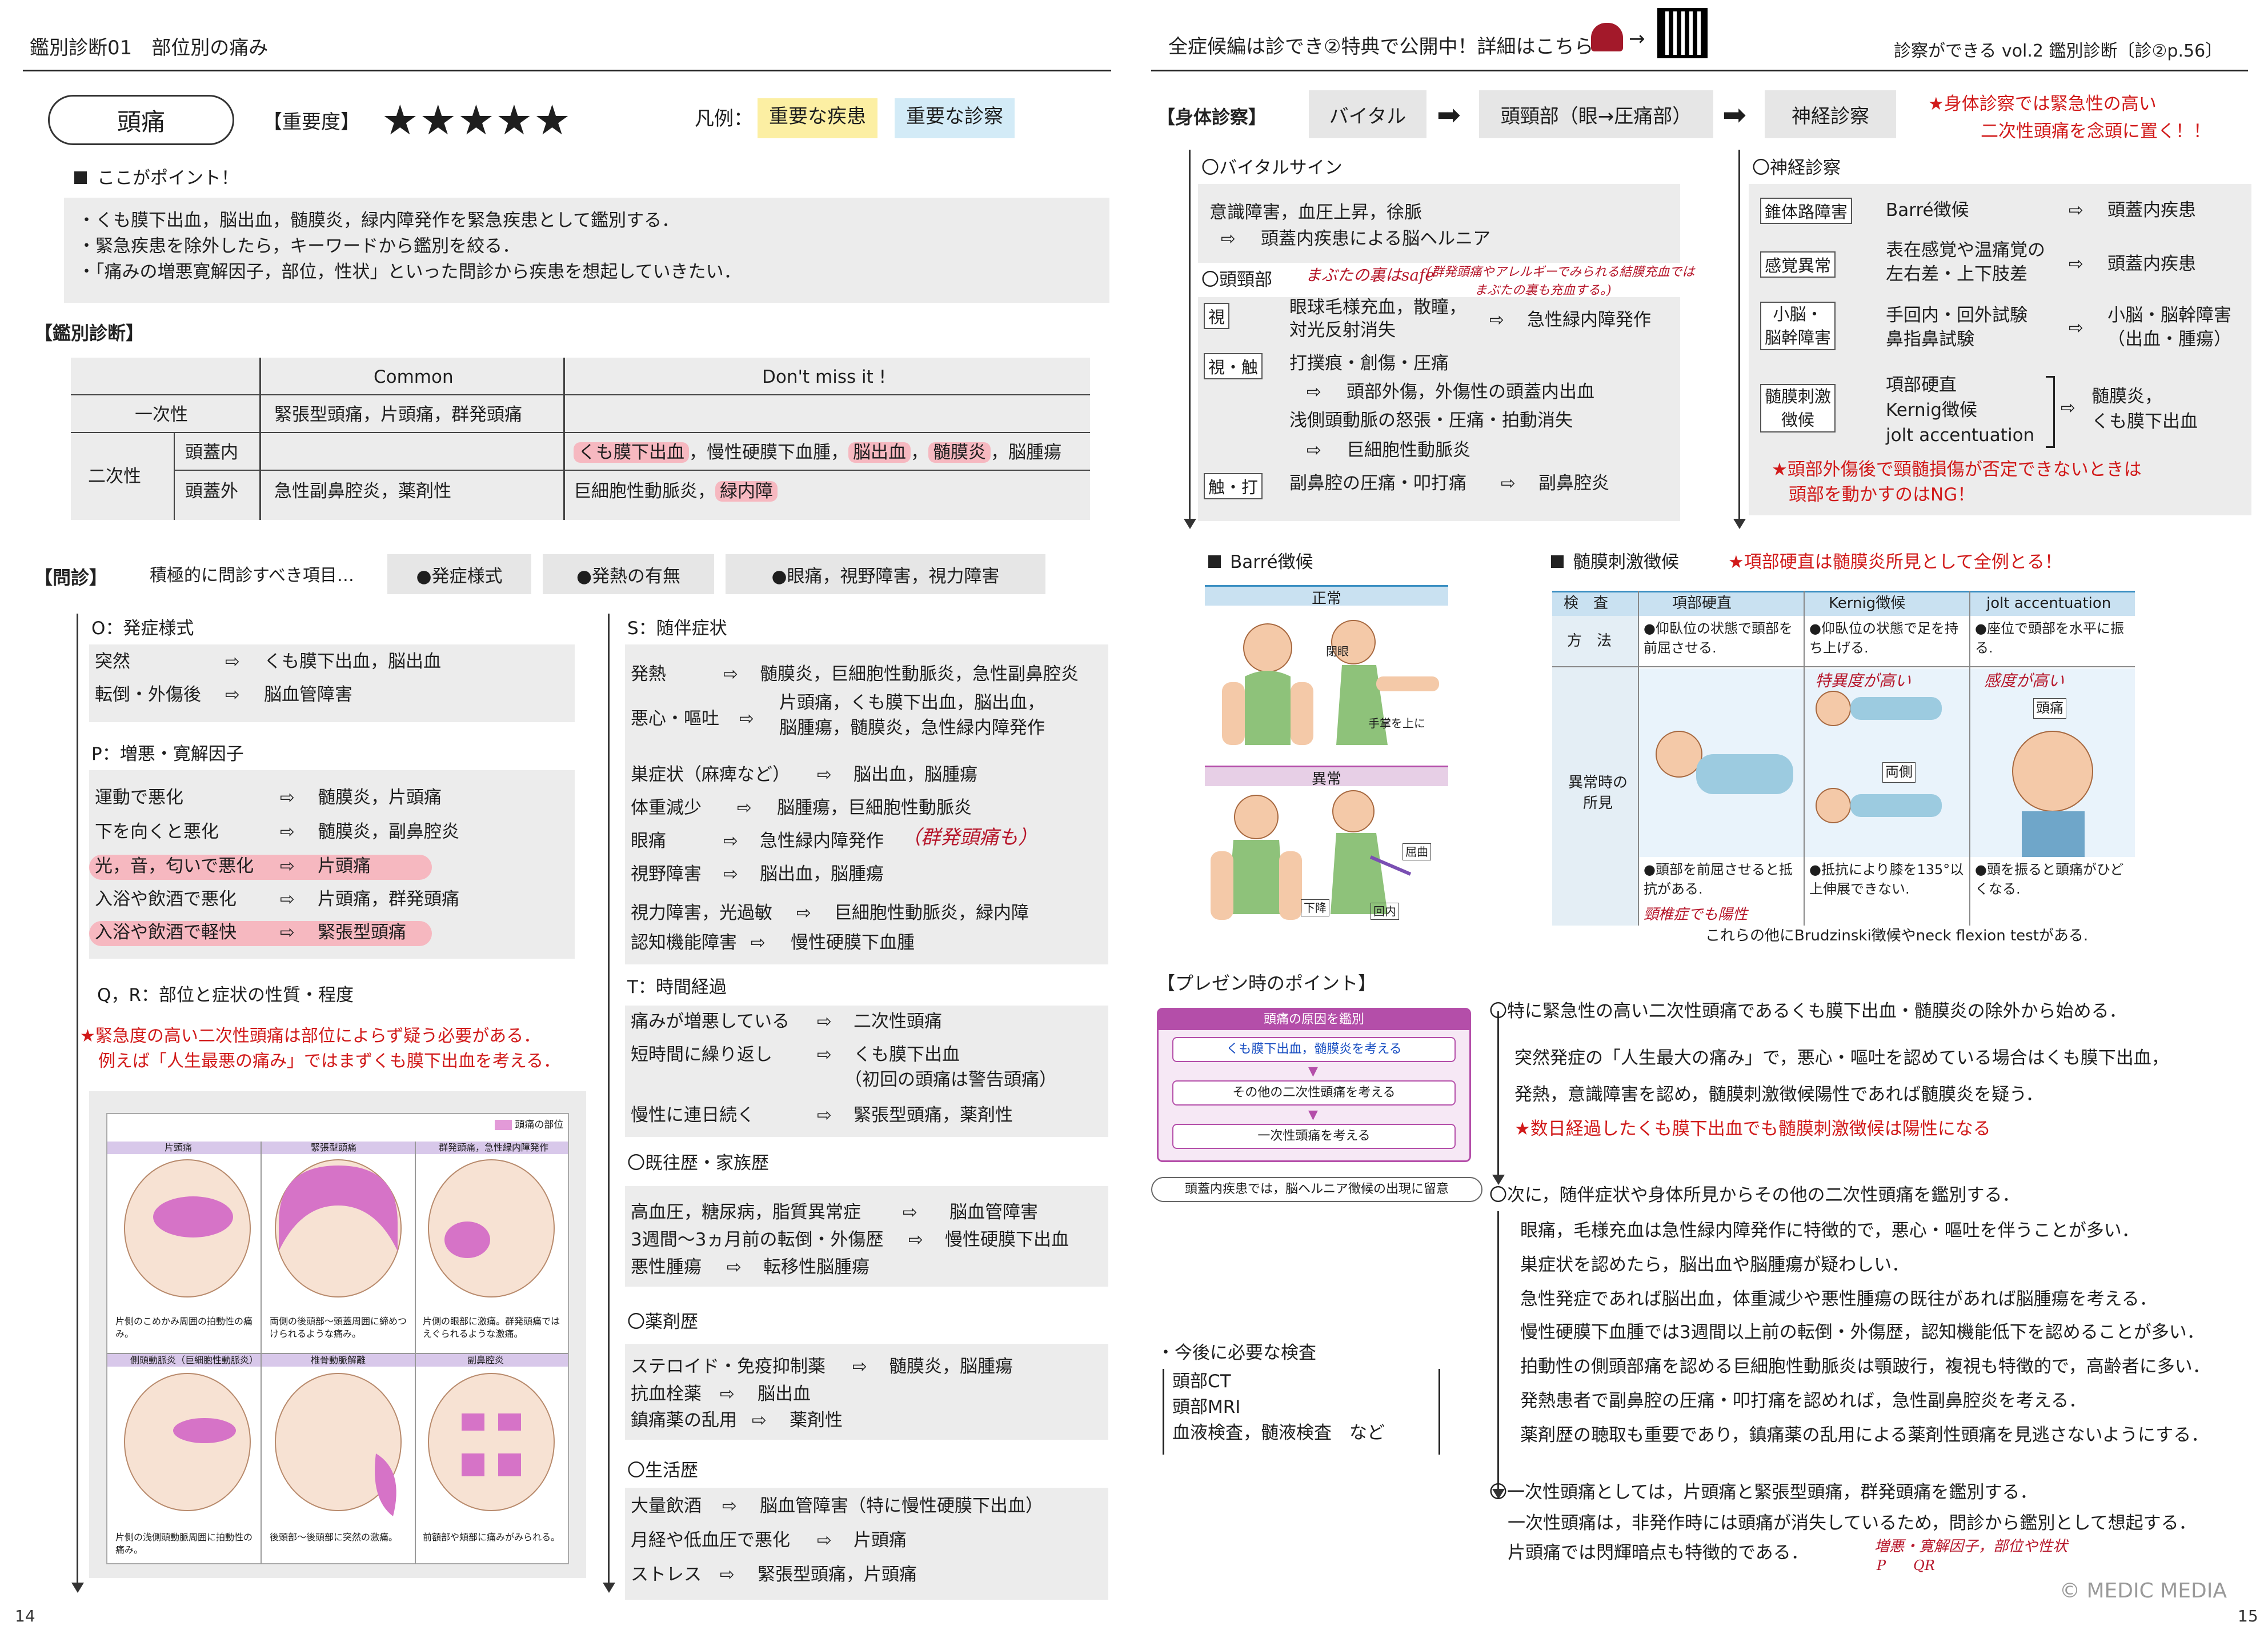 The image size is (2268, 1634). Describe the element at coordinates (2144, 422) in the screenshot. I see `neuro-result: くも膜下出血` at that location.